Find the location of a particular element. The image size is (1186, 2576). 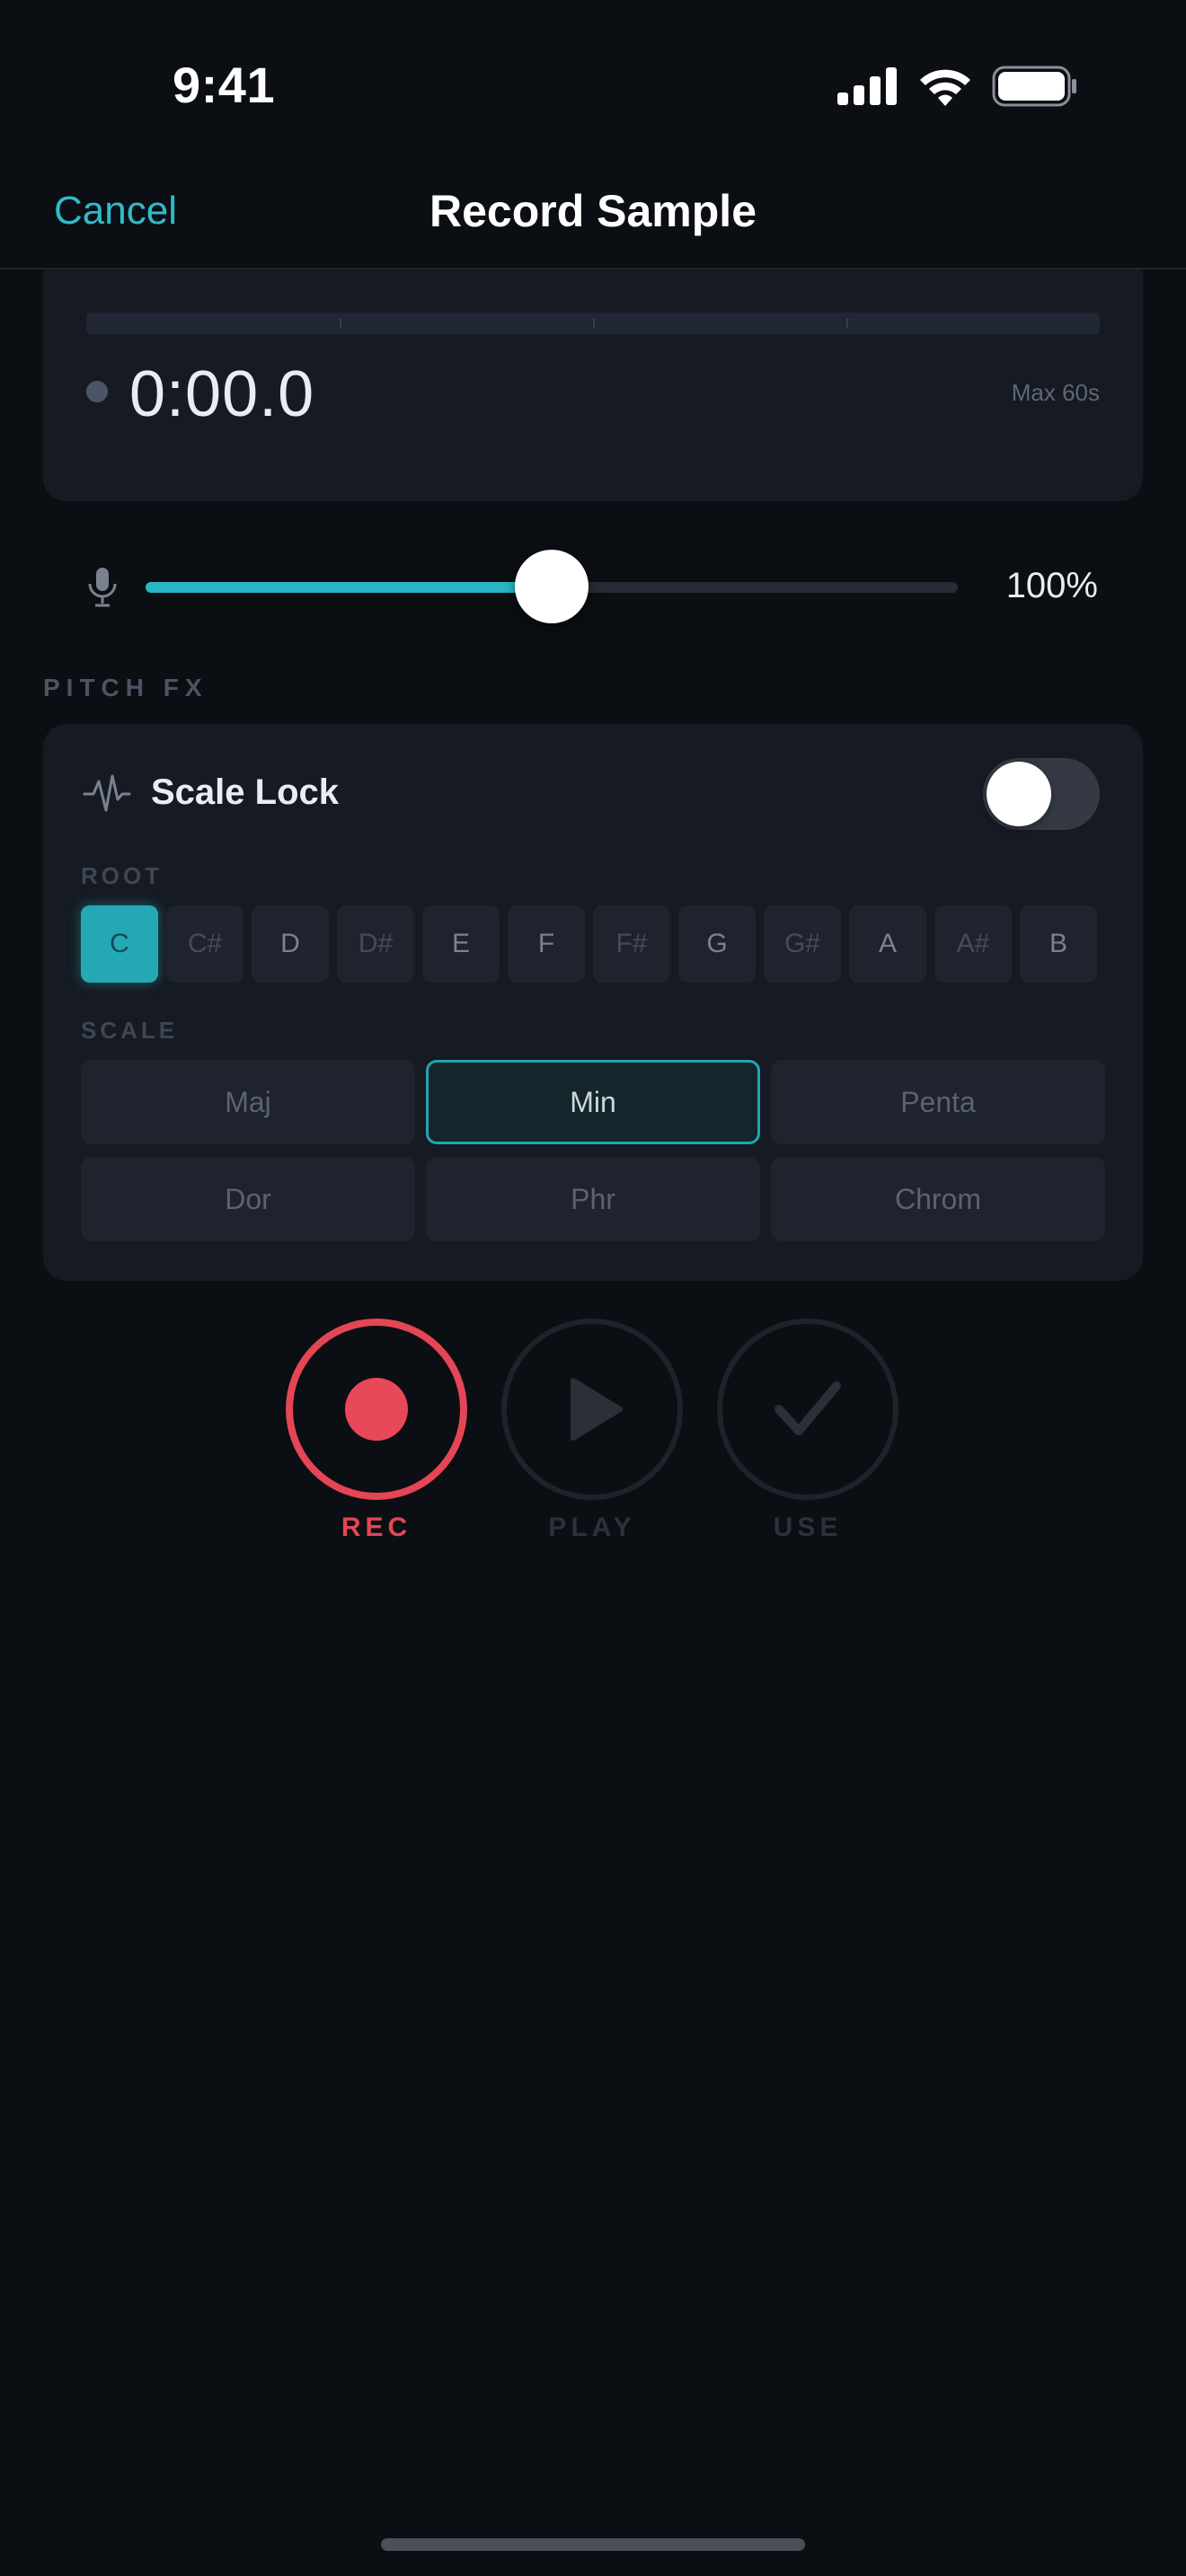

checkmark-icon is located at coordinates (807, 1408).